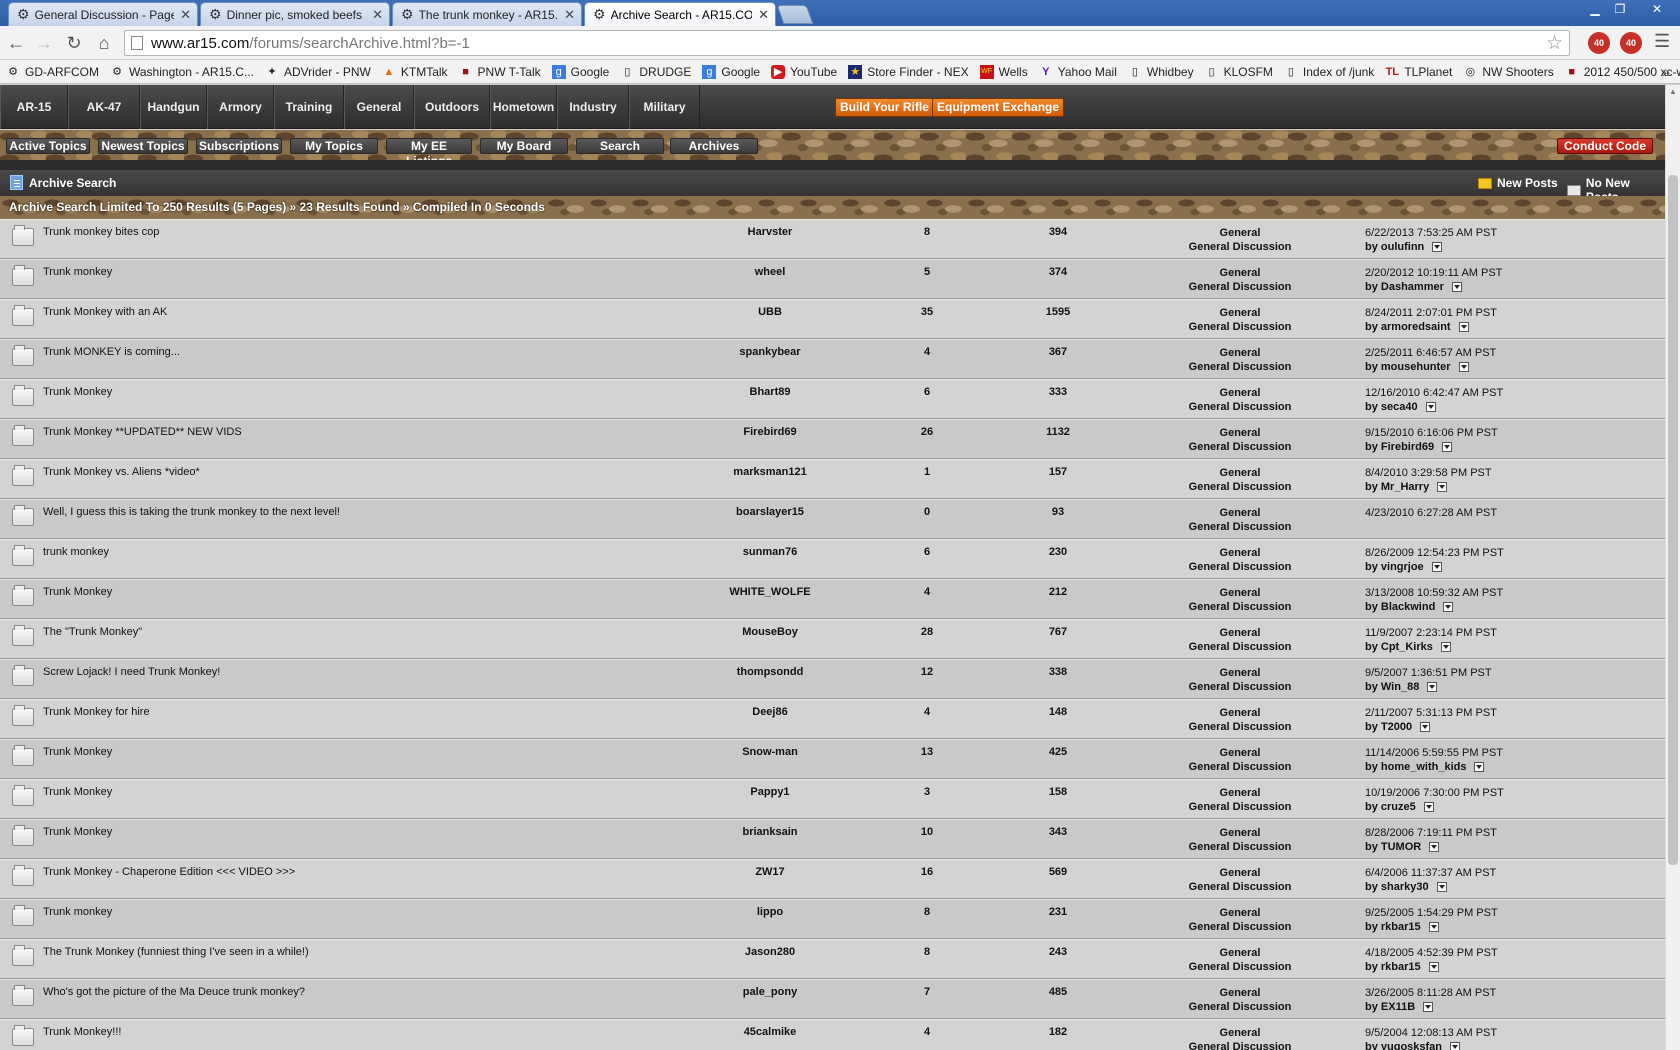  I want to click on topic-link: Screw Lojack! I need Trunk Monkey!, so click(131, 672).